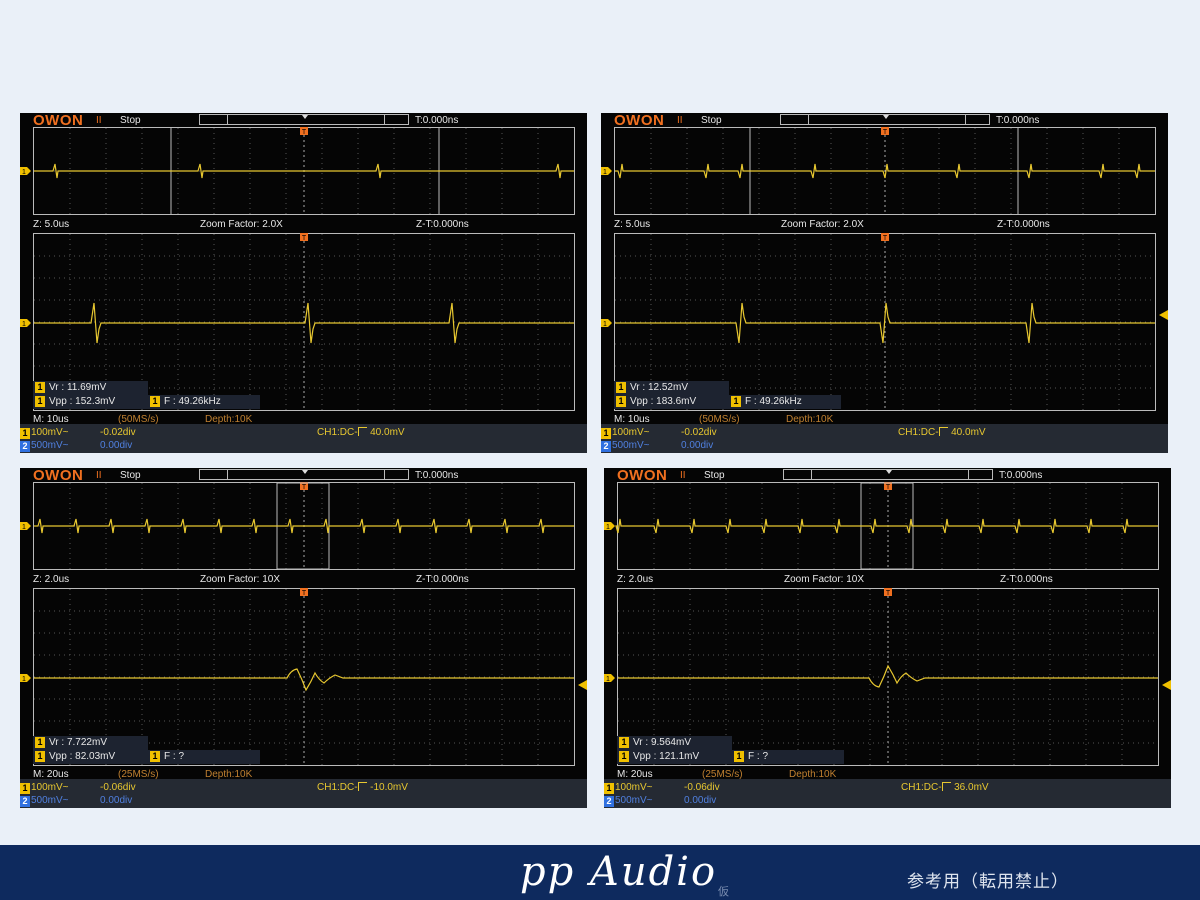  What do you see at coordinates (988, 881) in the screenshot?
I see `usage-note: 参考用（転用禁止）` at bounding box center [988, 881].